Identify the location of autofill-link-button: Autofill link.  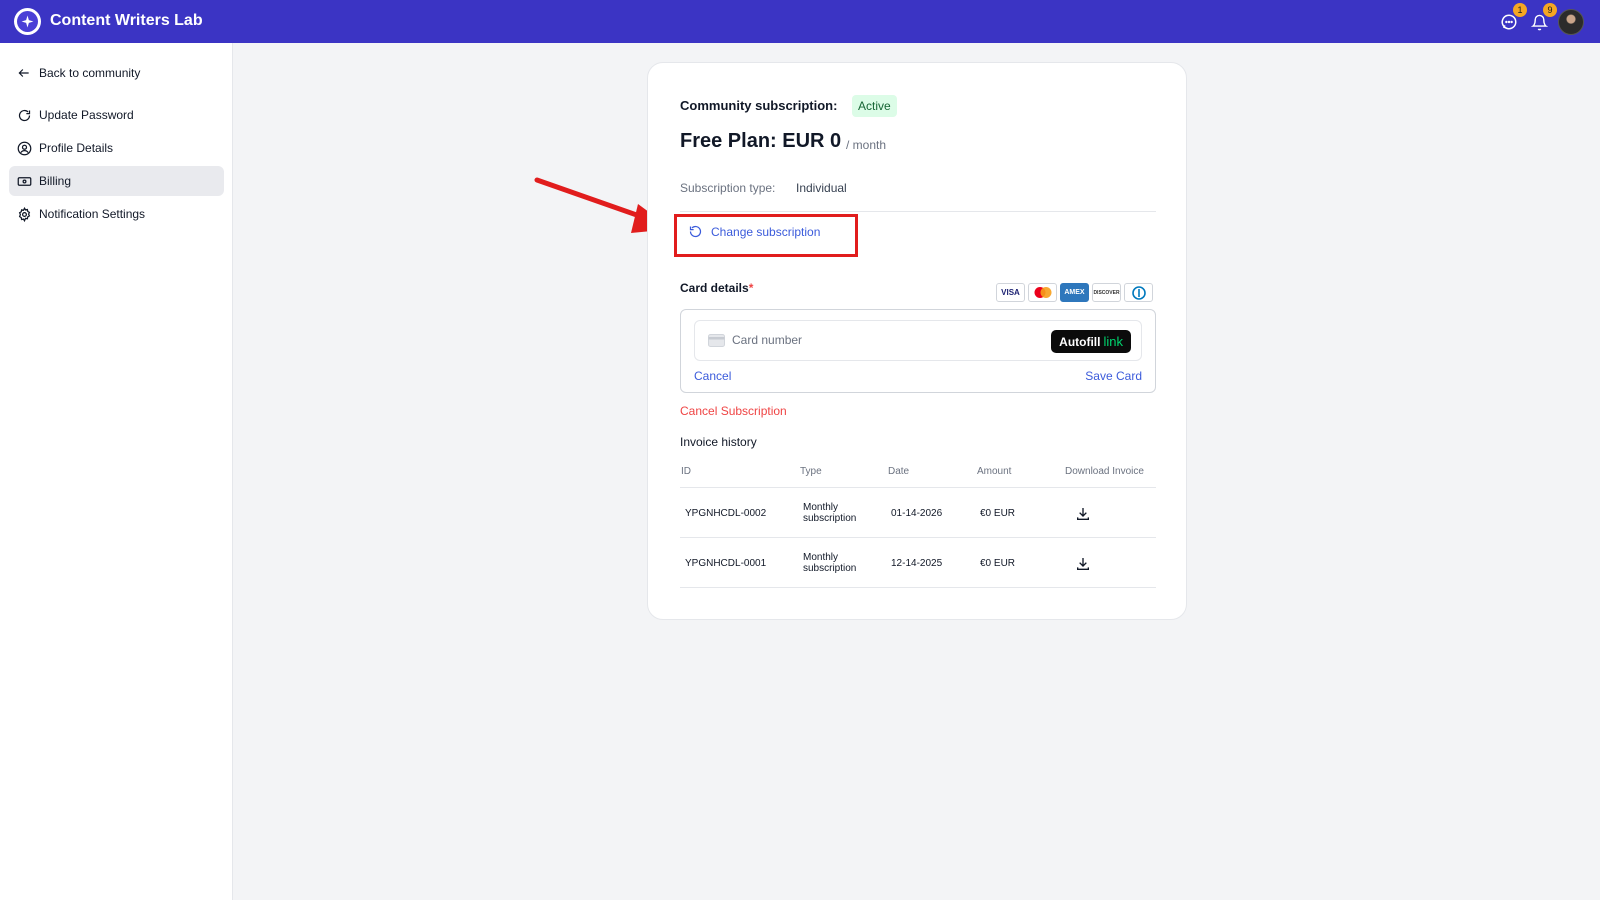
(1091, 341).